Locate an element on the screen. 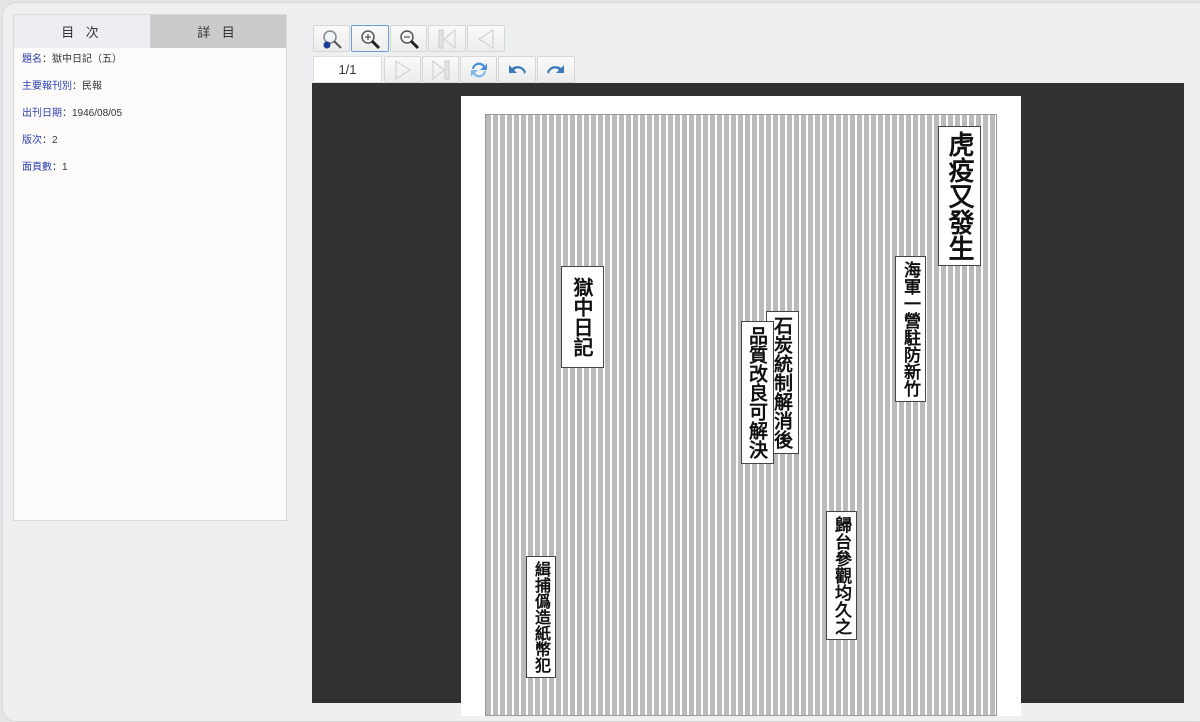 The height and width of the screenshot is (722, 1200). zoom-in-icon is located at coordinates (371, 39).